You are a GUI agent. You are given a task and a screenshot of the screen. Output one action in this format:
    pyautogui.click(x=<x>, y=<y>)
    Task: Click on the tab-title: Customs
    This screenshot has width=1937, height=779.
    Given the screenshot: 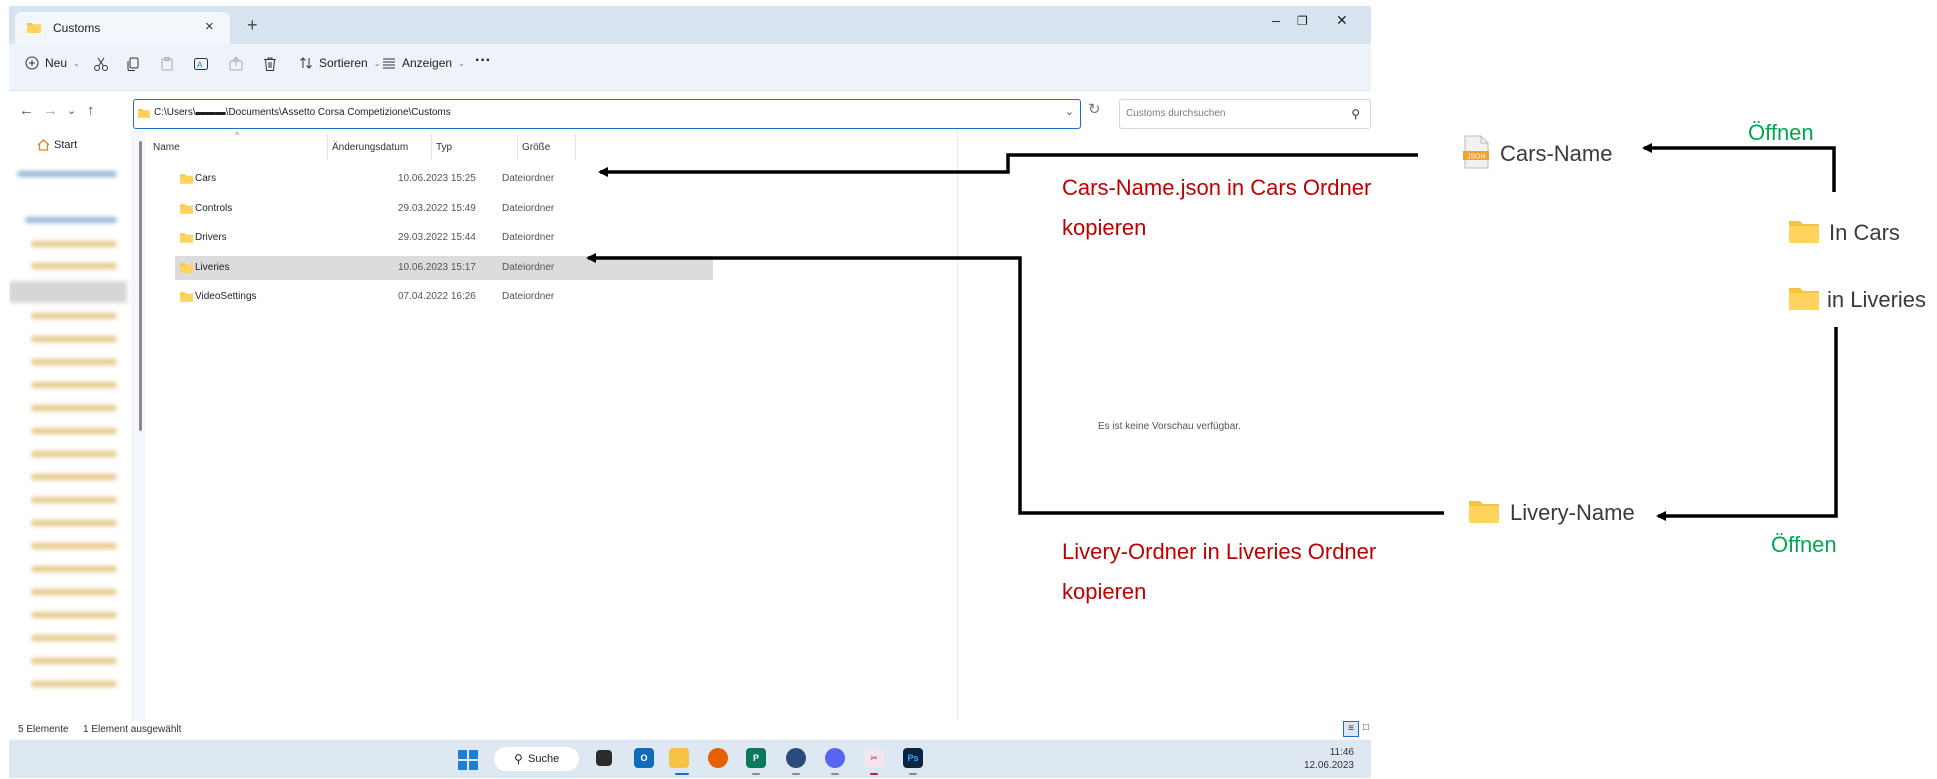 What is the action you would take?
    pyautogui.click(x=77, y=28)
    